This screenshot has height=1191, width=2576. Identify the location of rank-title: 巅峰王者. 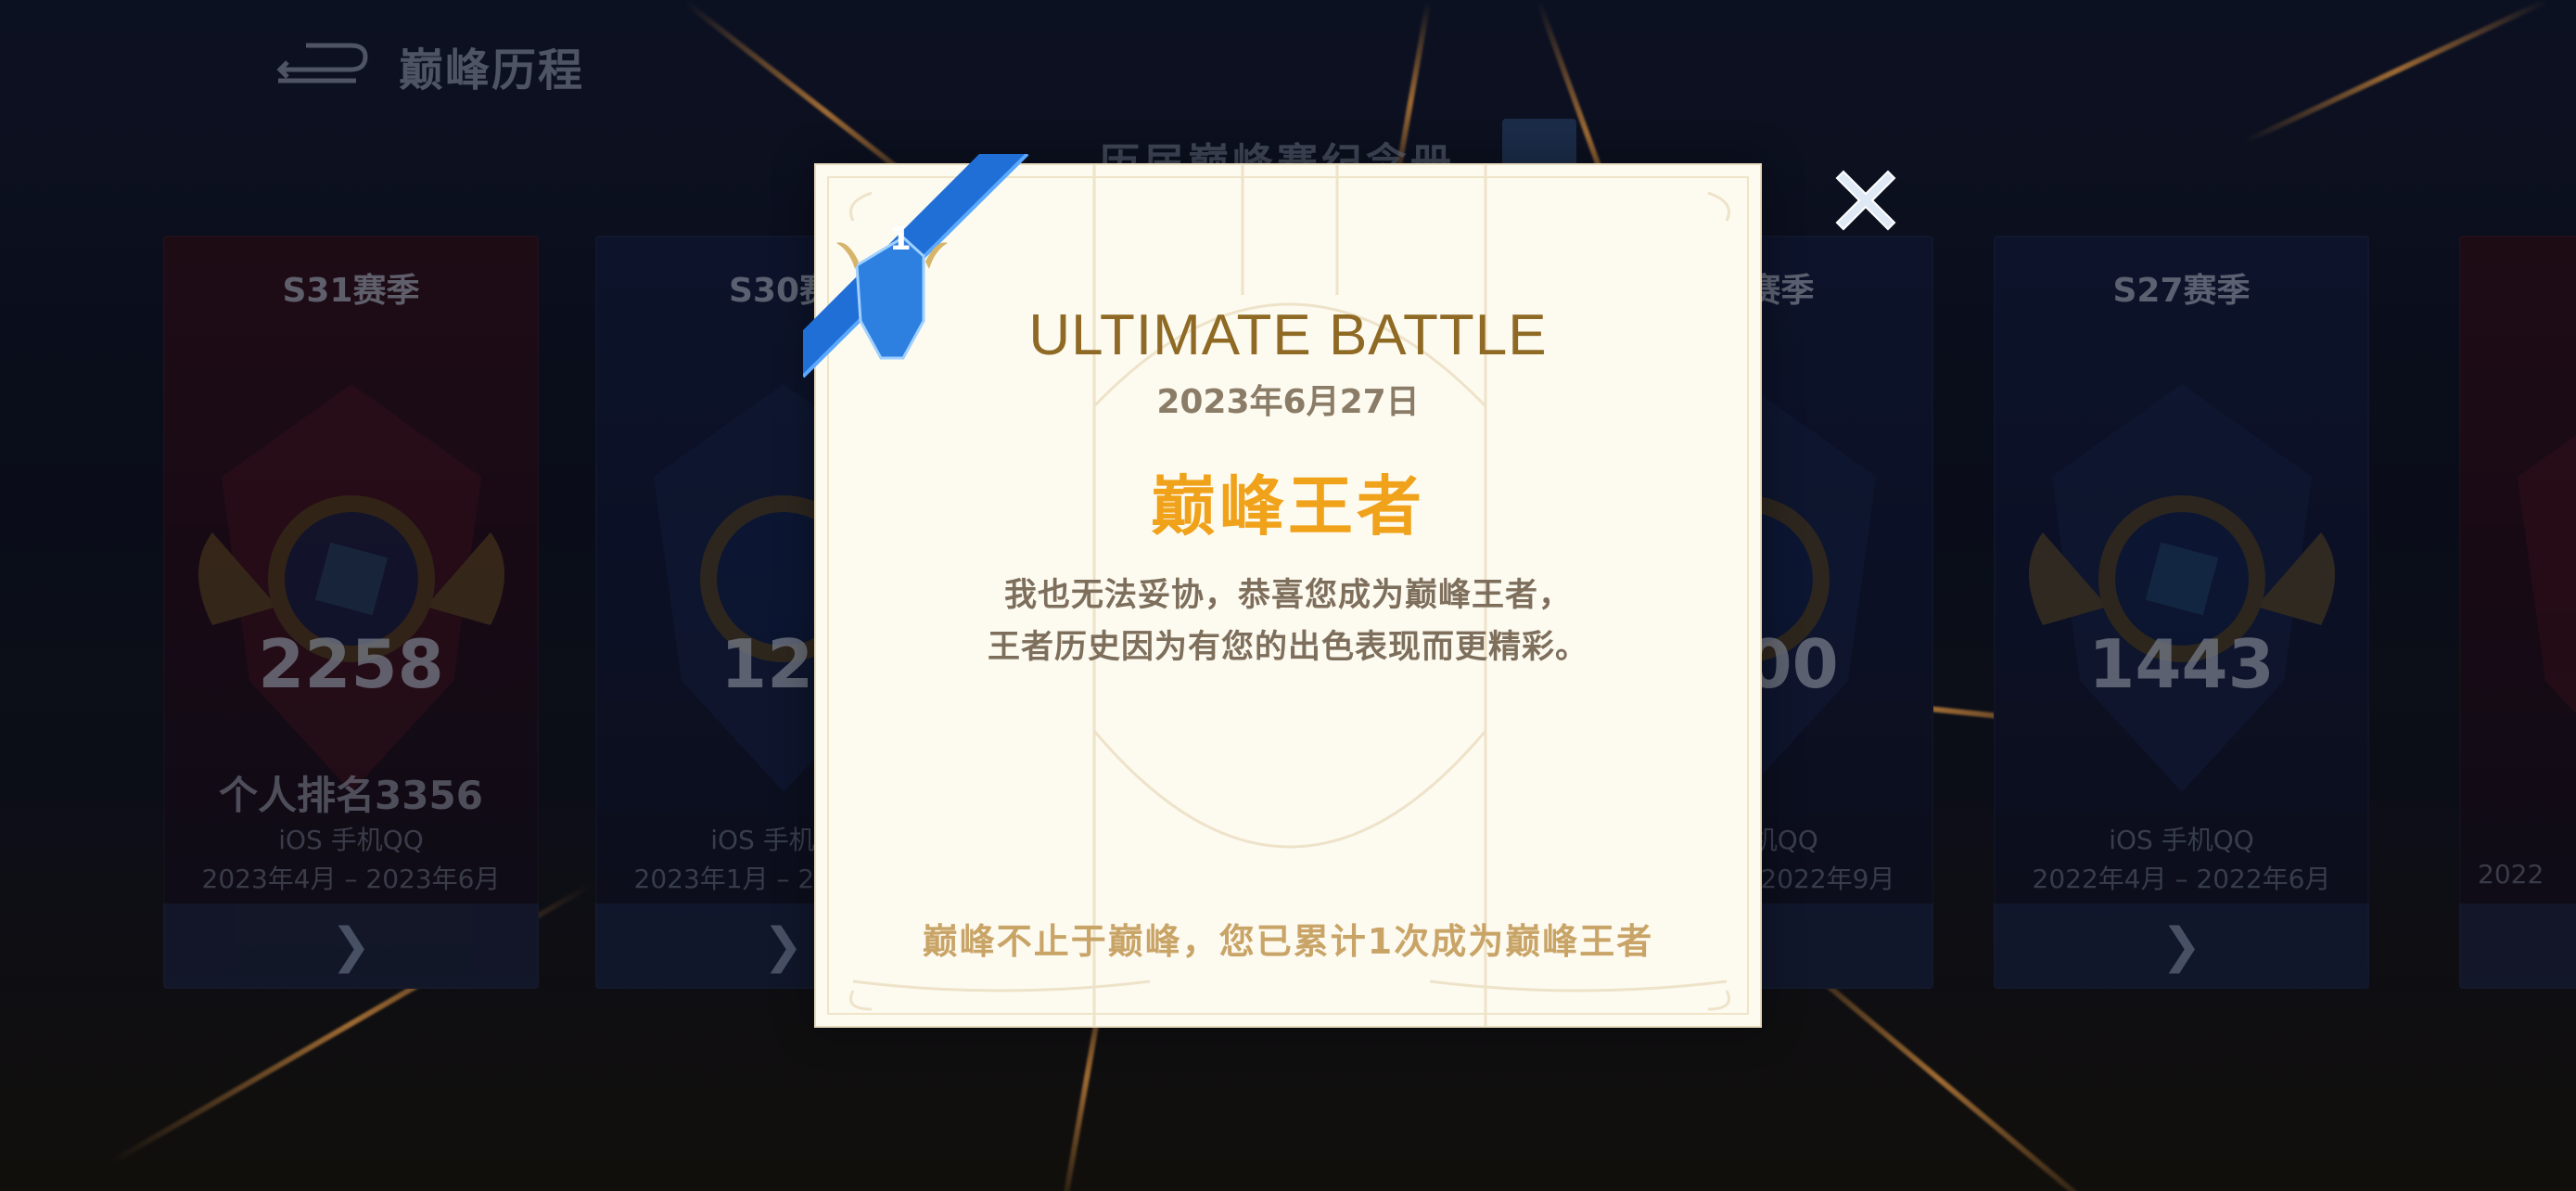
(1288, 506).